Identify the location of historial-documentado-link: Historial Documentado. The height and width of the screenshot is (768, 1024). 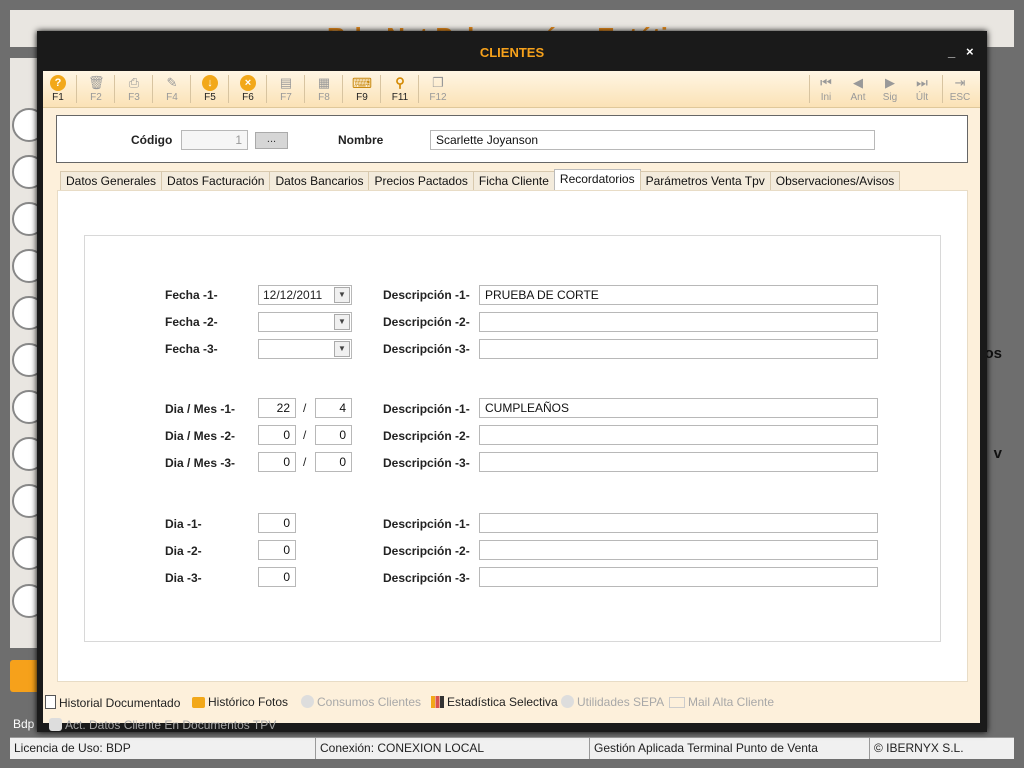
(112, 702).